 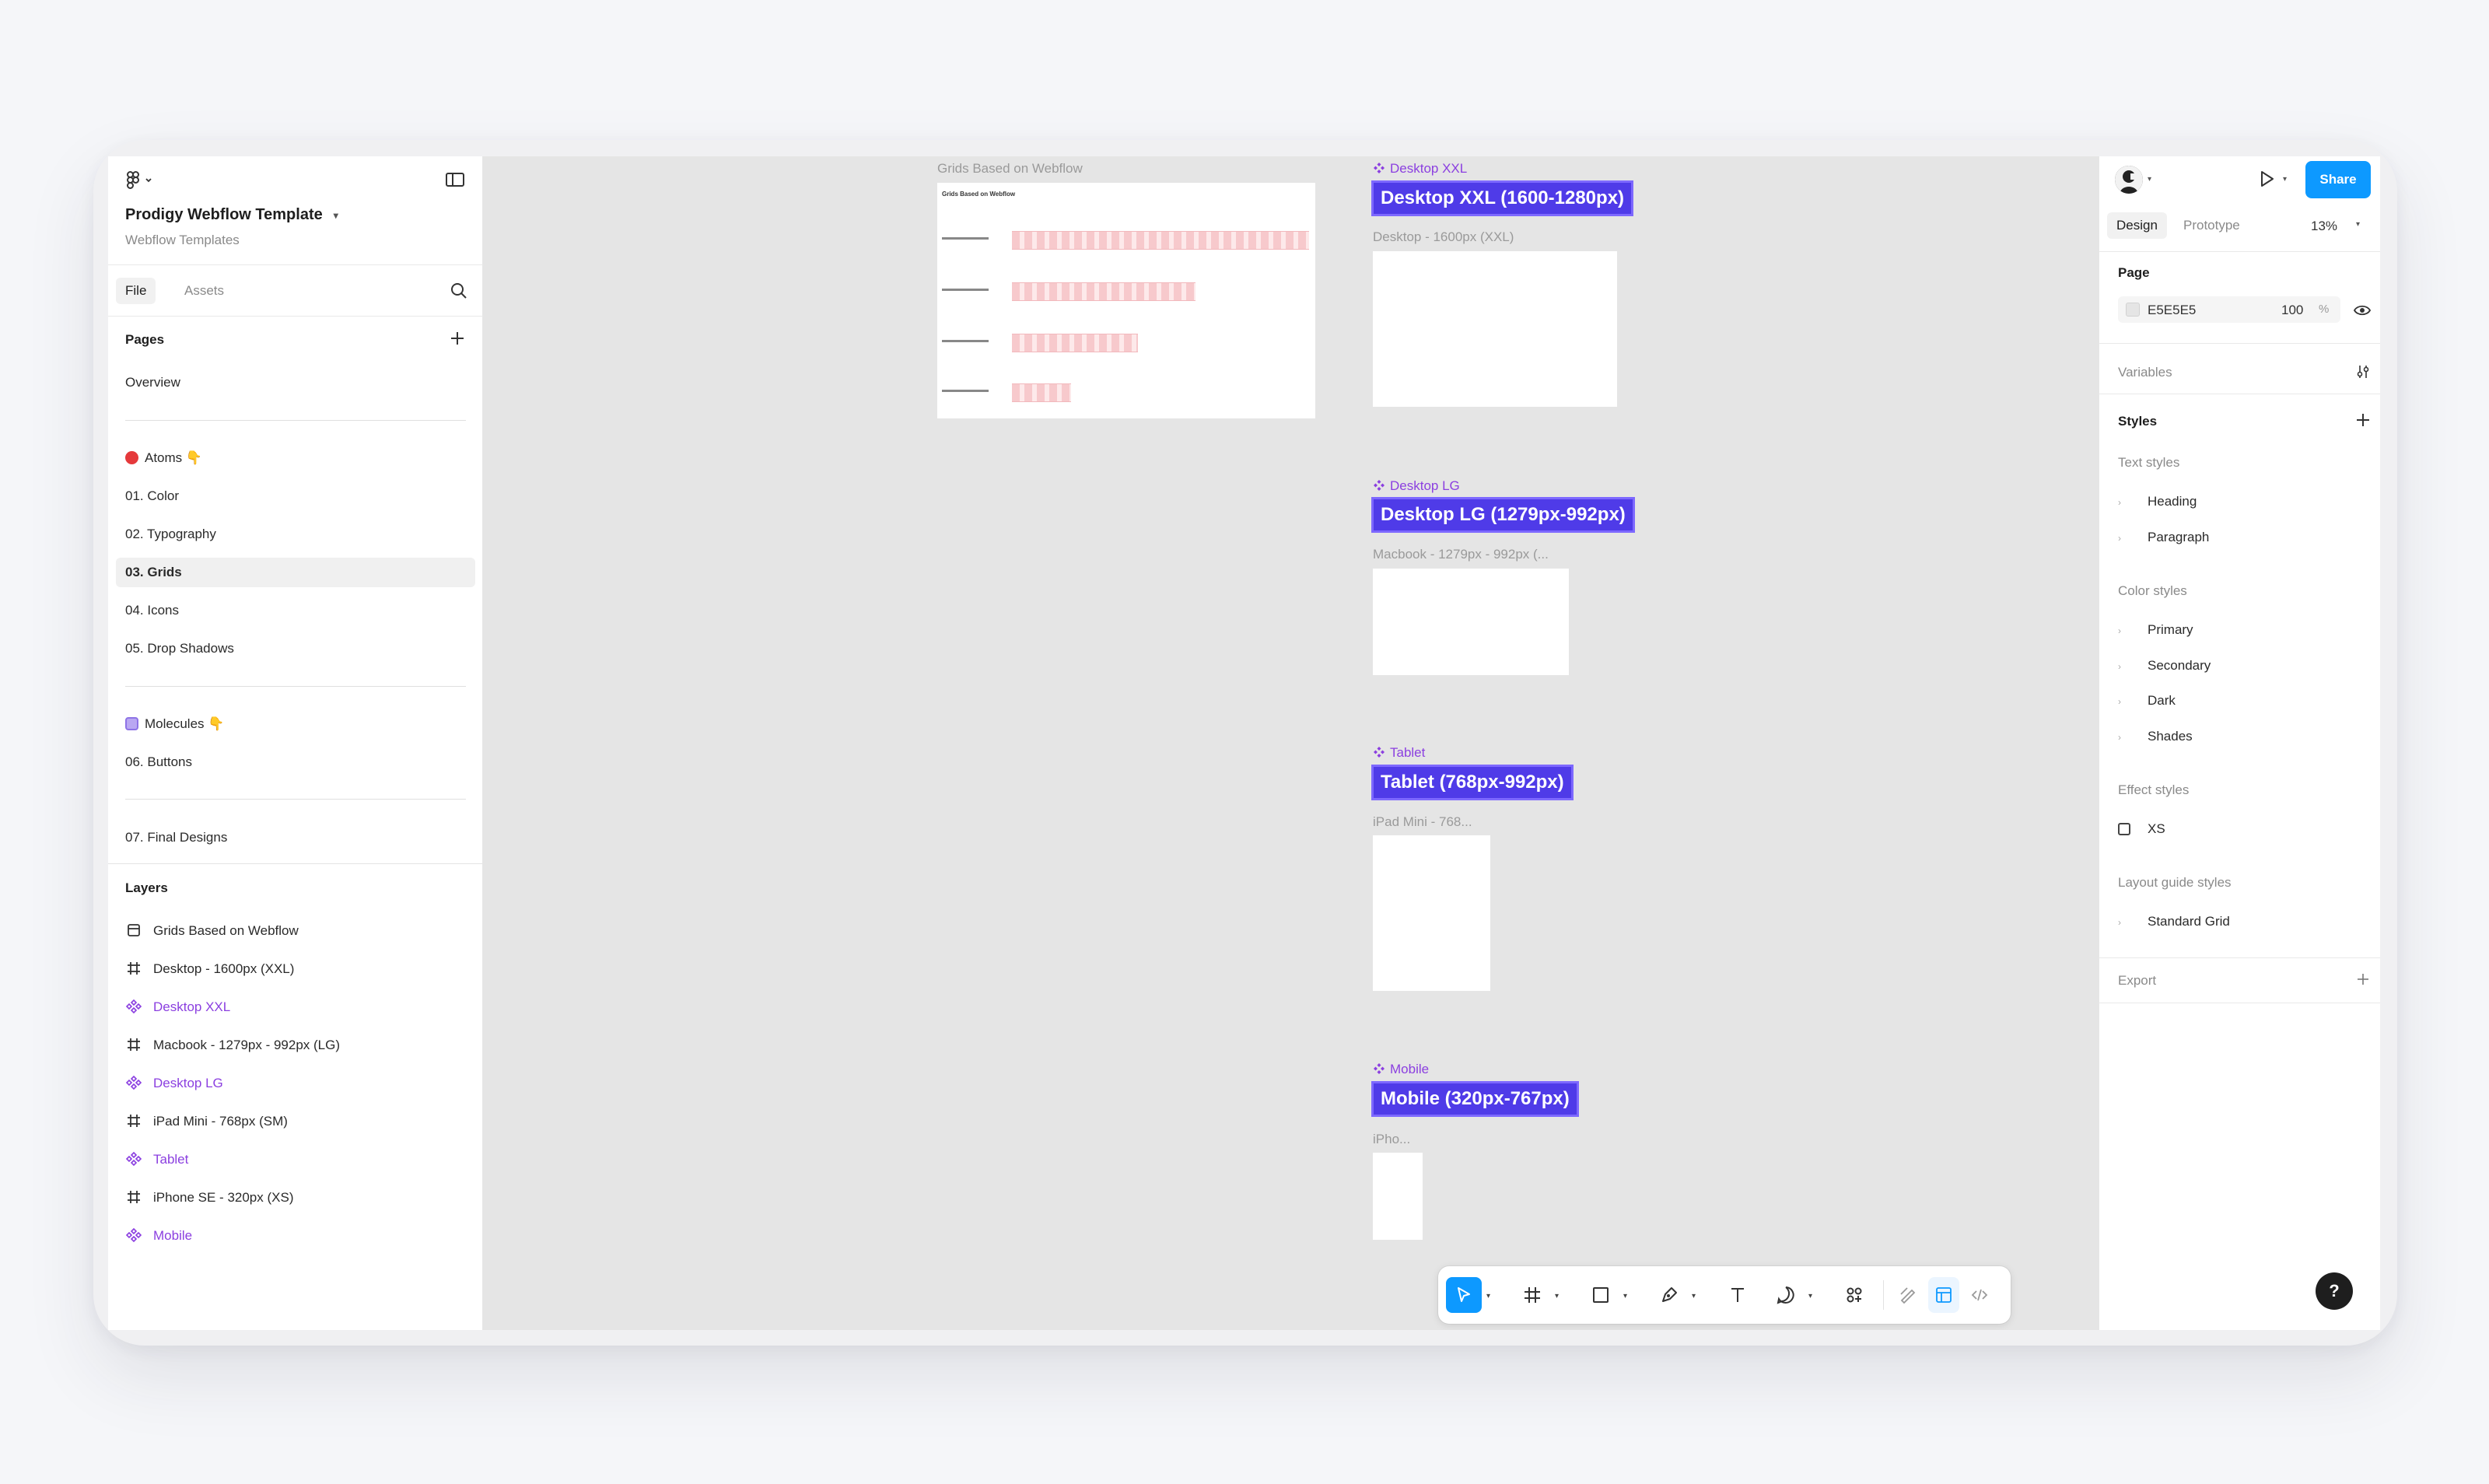 What do you see at coordinates (1444, 237) in the screenshot?
I see `frame-name-desktop-xxl: Desktop - 1600px (XXL)` at bounding box center [1444, 237].